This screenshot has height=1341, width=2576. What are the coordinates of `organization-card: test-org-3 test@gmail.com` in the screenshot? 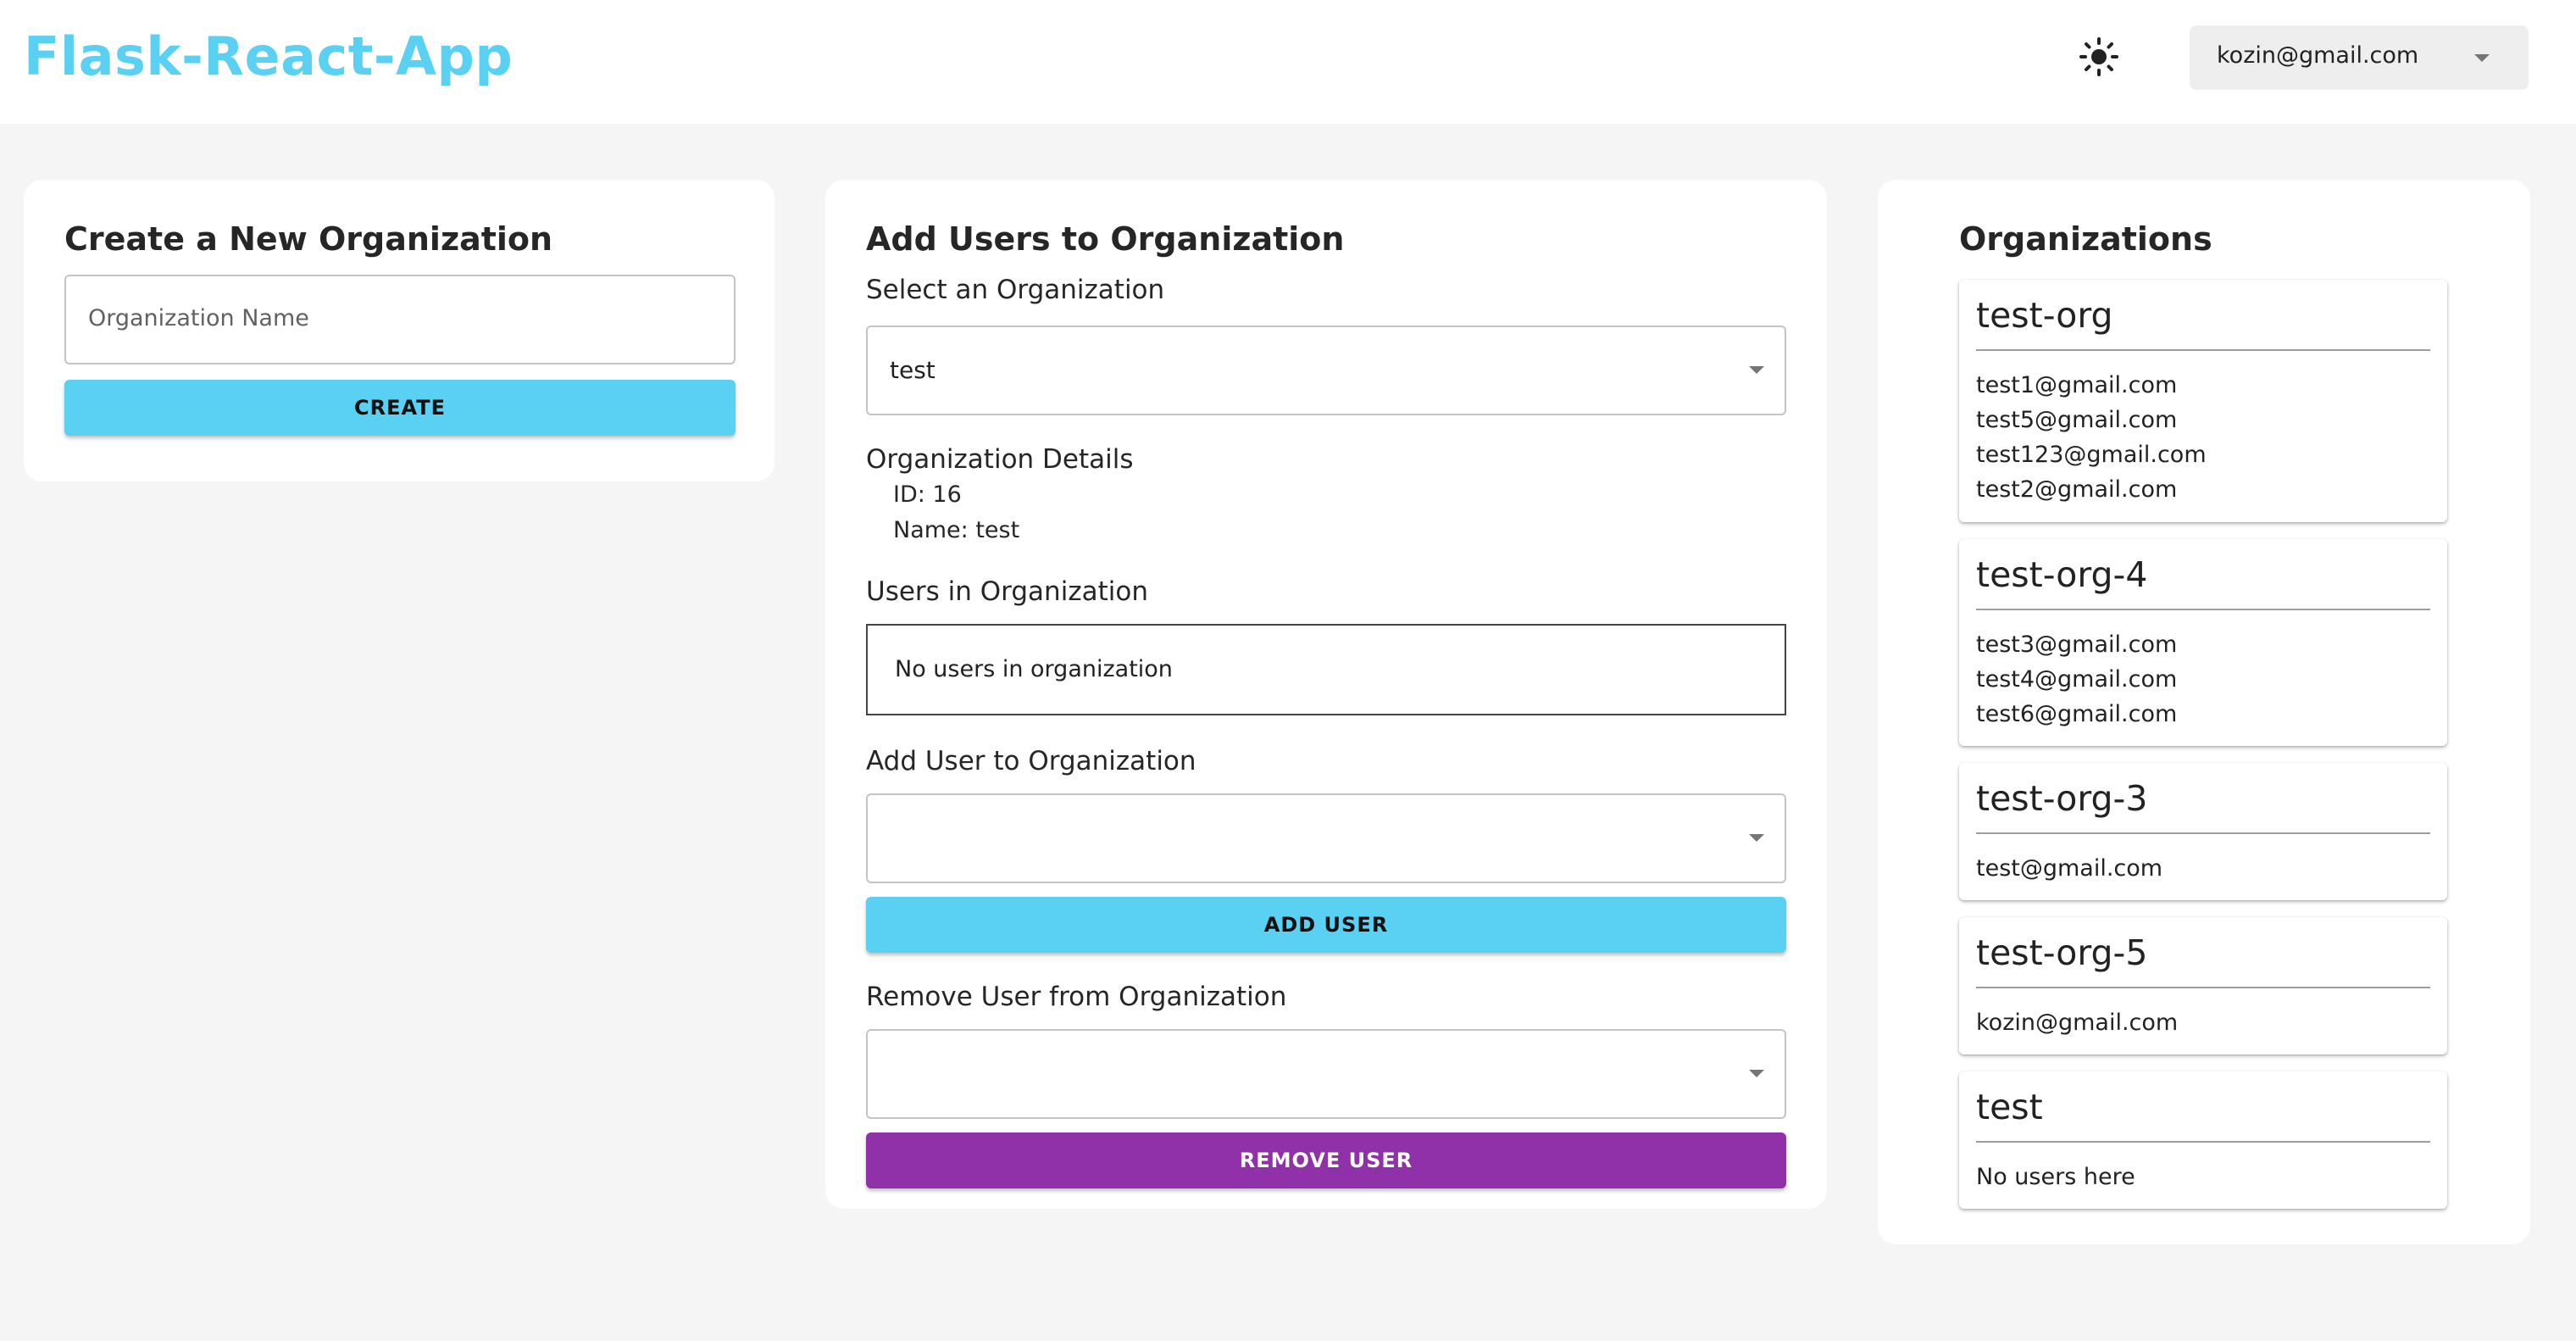 It's located at (2203, 831).